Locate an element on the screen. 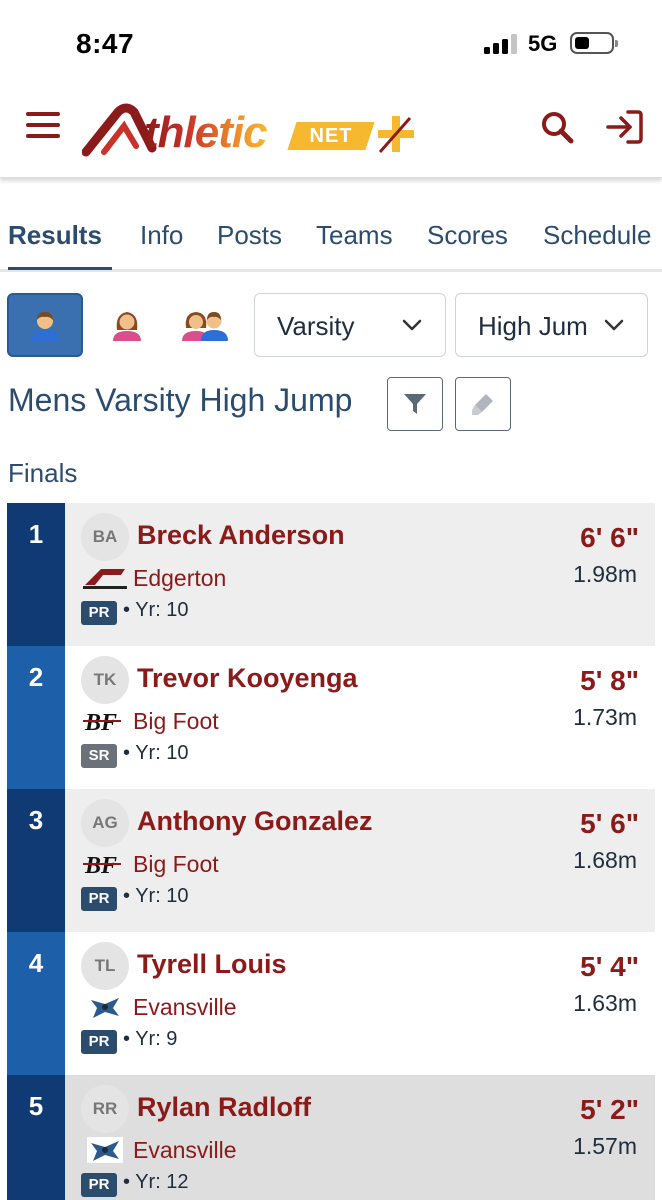  result-metric: 1.73m is located at coordinates (605, 717).